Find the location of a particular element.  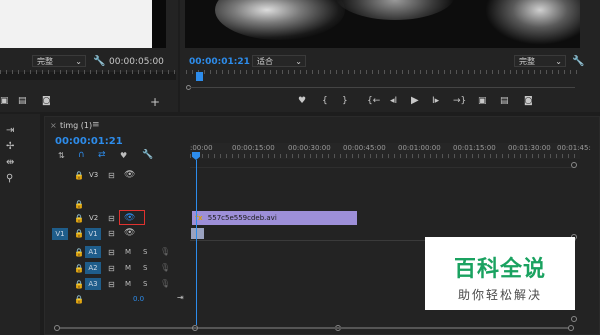

timeline-hscroll-right-handle is located at coordinates (571, 328).